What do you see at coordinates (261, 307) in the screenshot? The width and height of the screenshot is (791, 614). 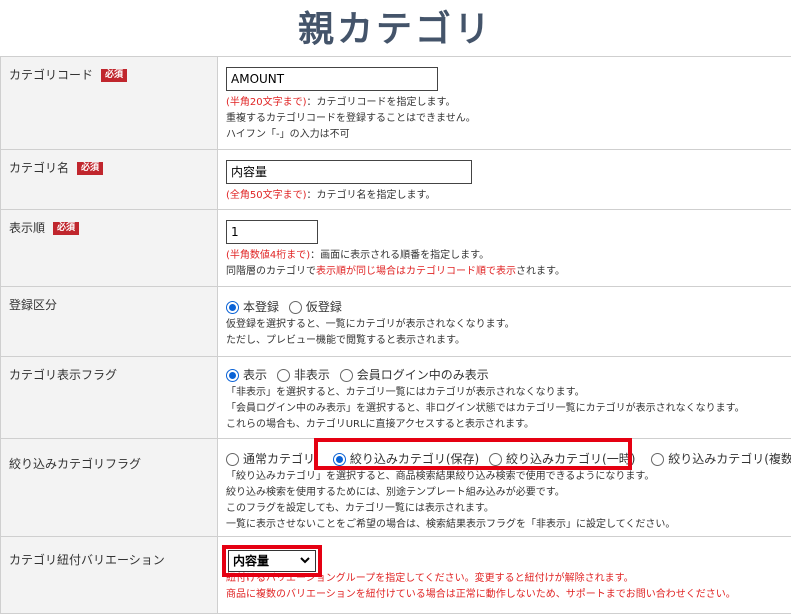 I see `radio-label: 本登録` at bounding box center [261, 307].